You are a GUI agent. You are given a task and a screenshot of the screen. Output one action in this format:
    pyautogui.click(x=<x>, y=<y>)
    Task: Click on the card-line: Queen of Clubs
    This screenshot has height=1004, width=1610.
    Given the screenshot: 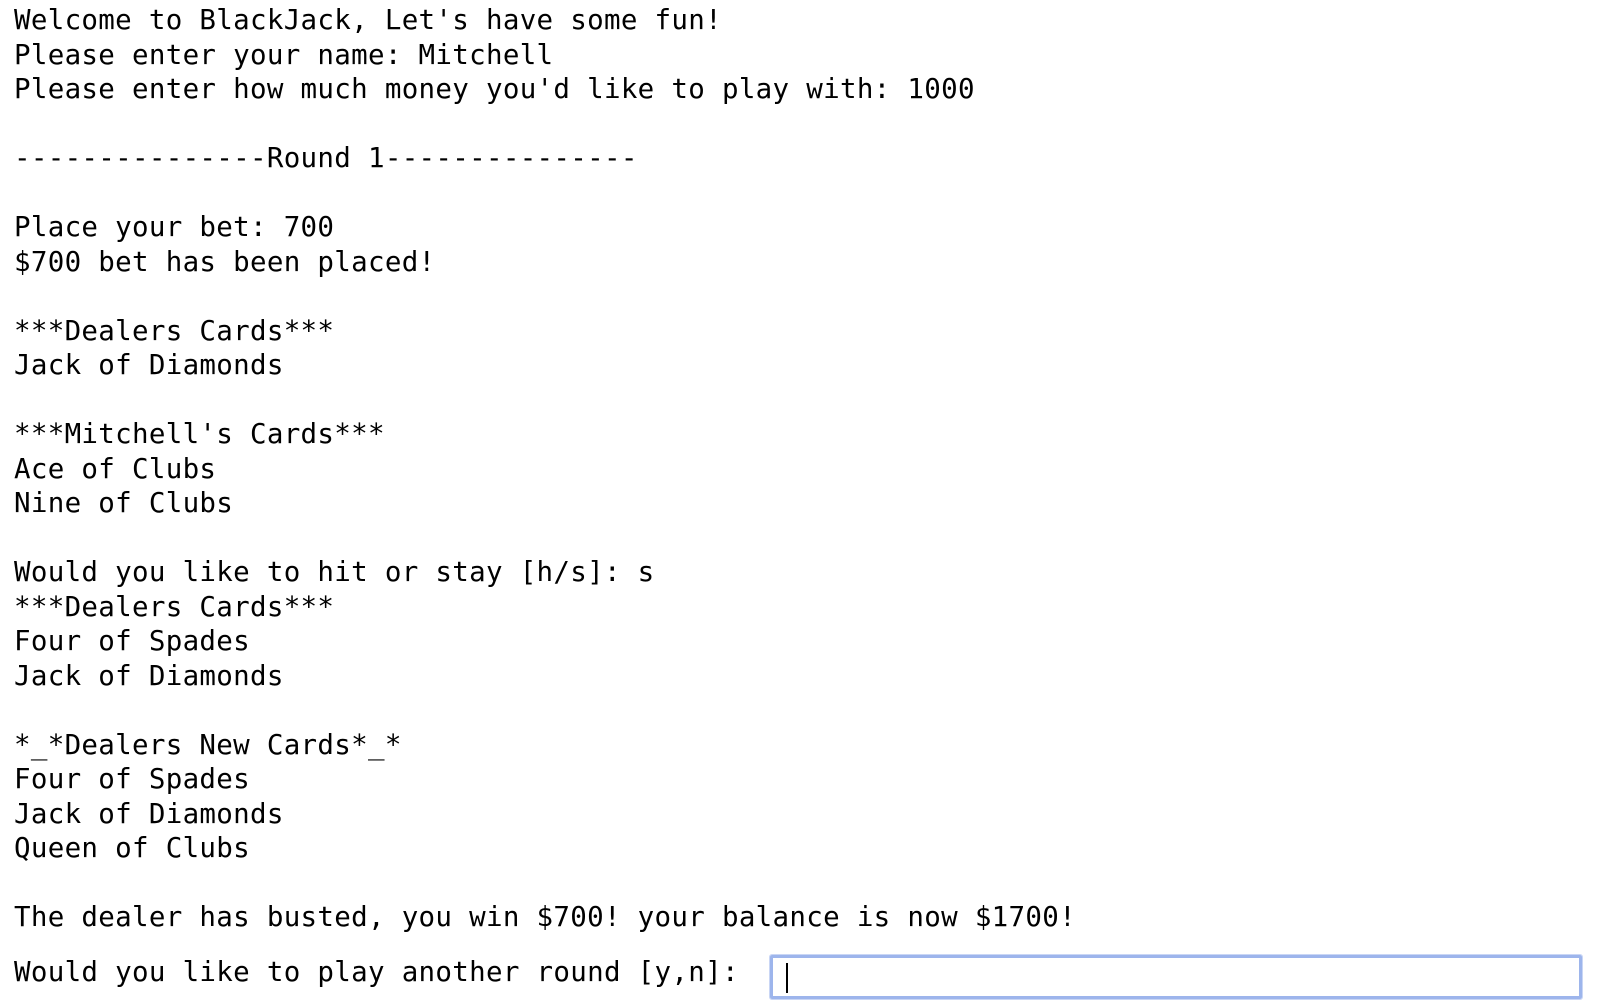 What is the action you would take?
    pyautogui.click(x=132, y=848)
    